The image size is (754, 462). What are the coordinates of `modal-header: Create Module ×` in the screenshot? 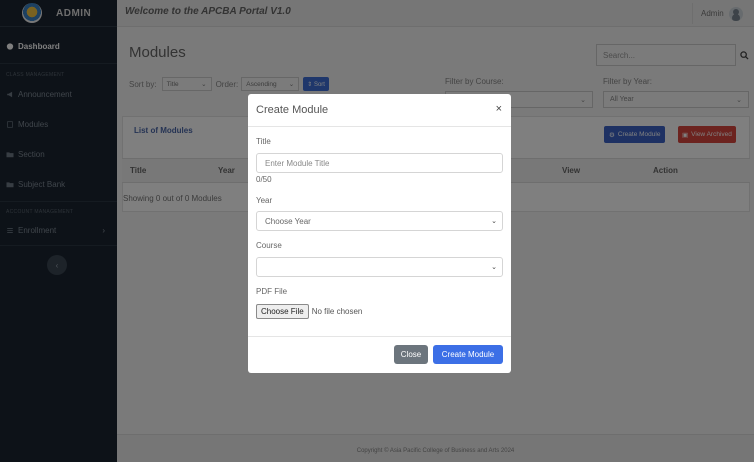 It's located at (379, 110).